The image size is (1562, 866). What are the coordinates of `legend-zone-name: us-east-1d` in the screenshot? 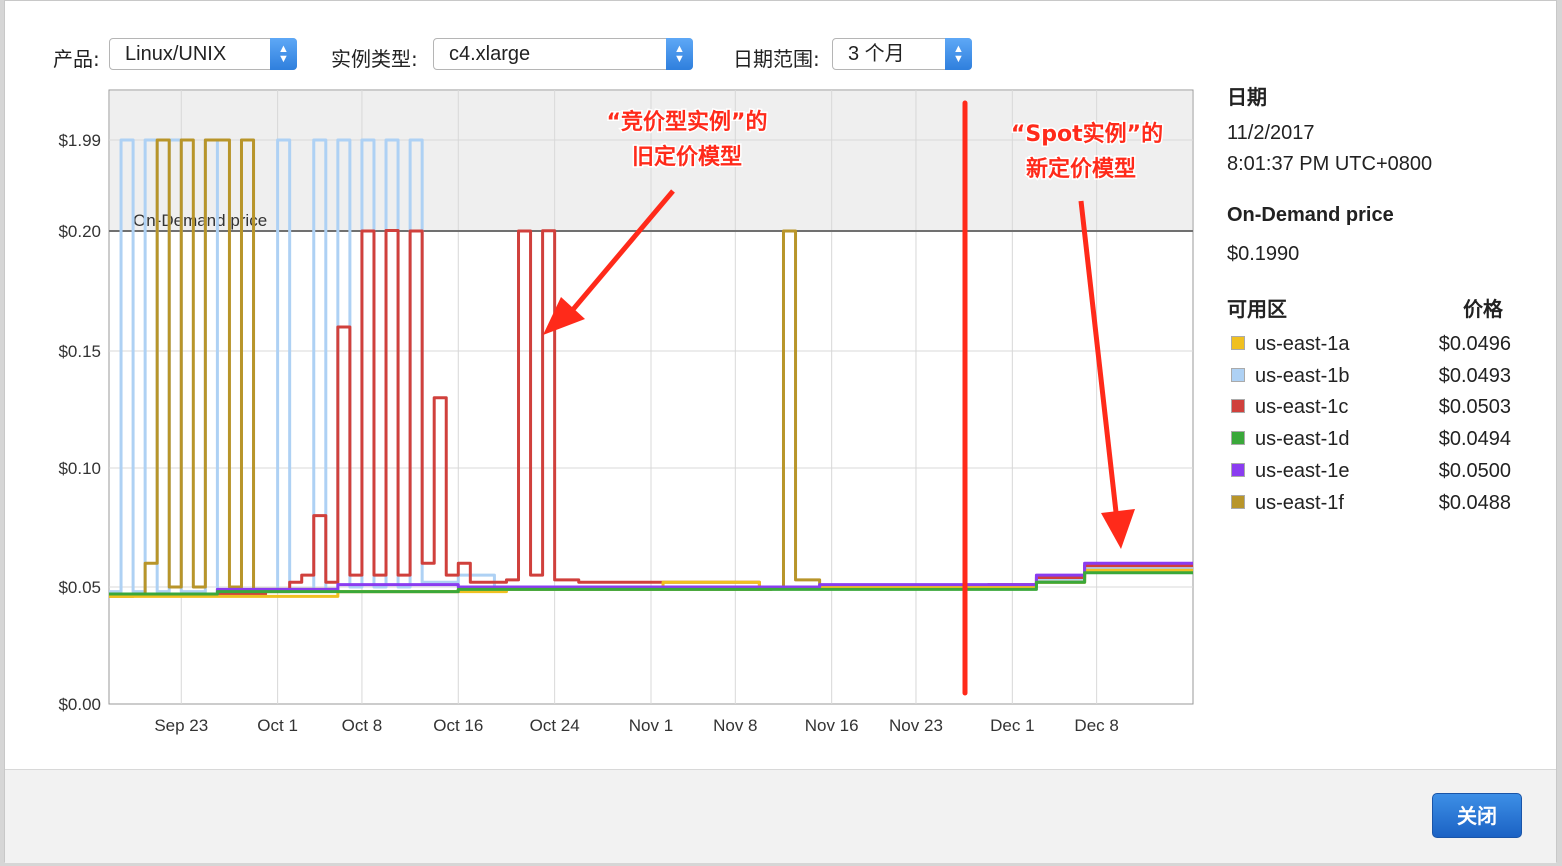 It's located at (1302, 439).